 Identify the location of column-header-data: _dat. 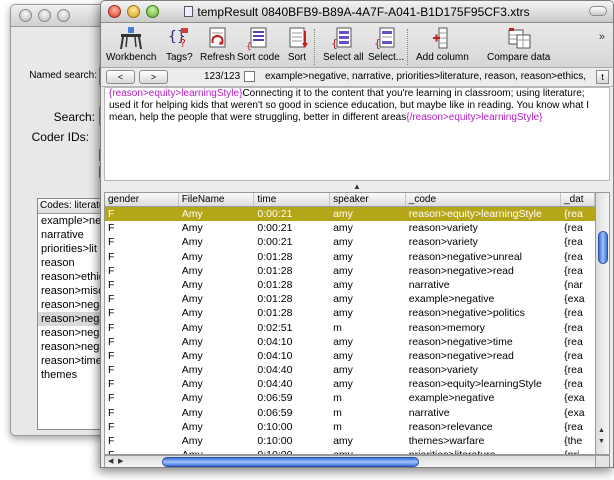
(578, 199).